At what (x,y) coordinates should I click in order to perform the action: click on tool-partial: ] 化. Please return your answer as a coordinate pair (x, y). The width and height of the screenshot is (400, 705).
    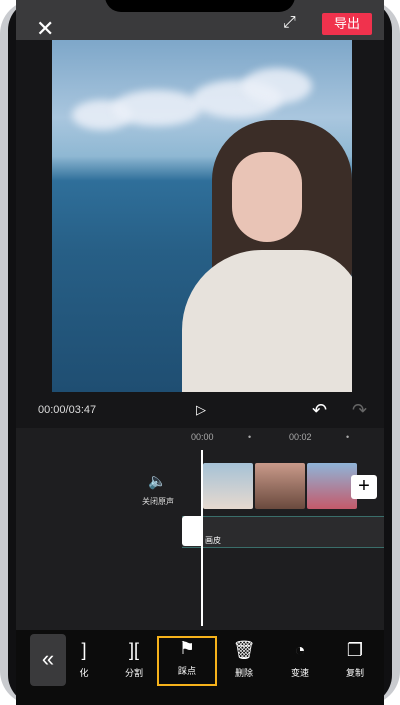
    Looking at the image, I should click on (84, 659).